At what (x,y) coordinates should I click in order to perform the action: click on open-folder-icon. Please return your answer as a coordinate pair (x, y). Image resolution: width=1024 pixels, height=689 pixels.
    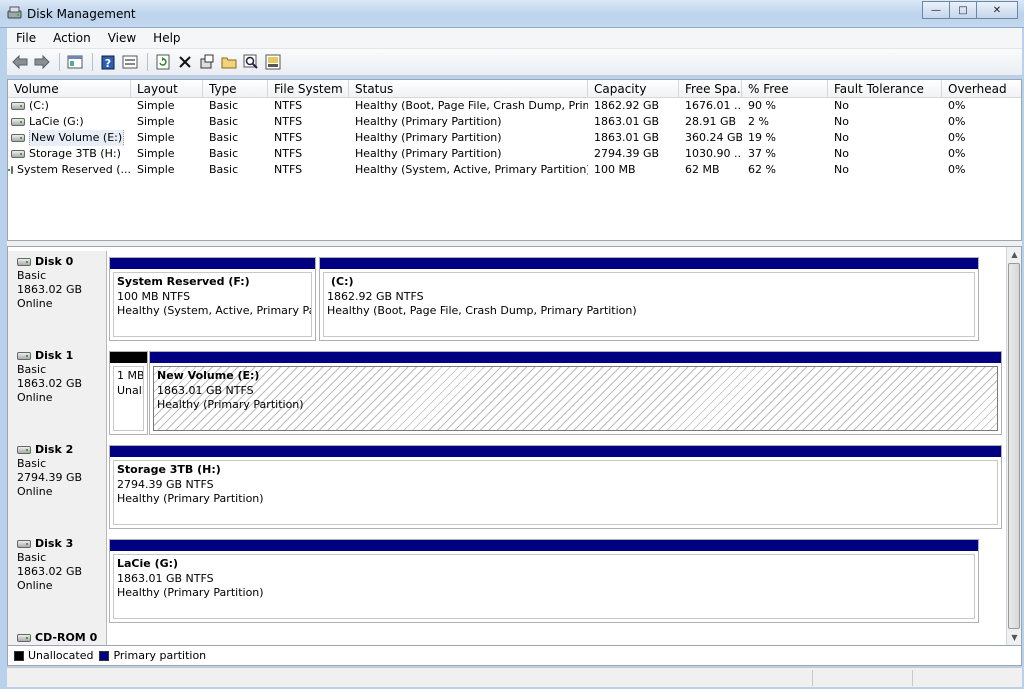
    Looking at the image, I should click on (229, 63).